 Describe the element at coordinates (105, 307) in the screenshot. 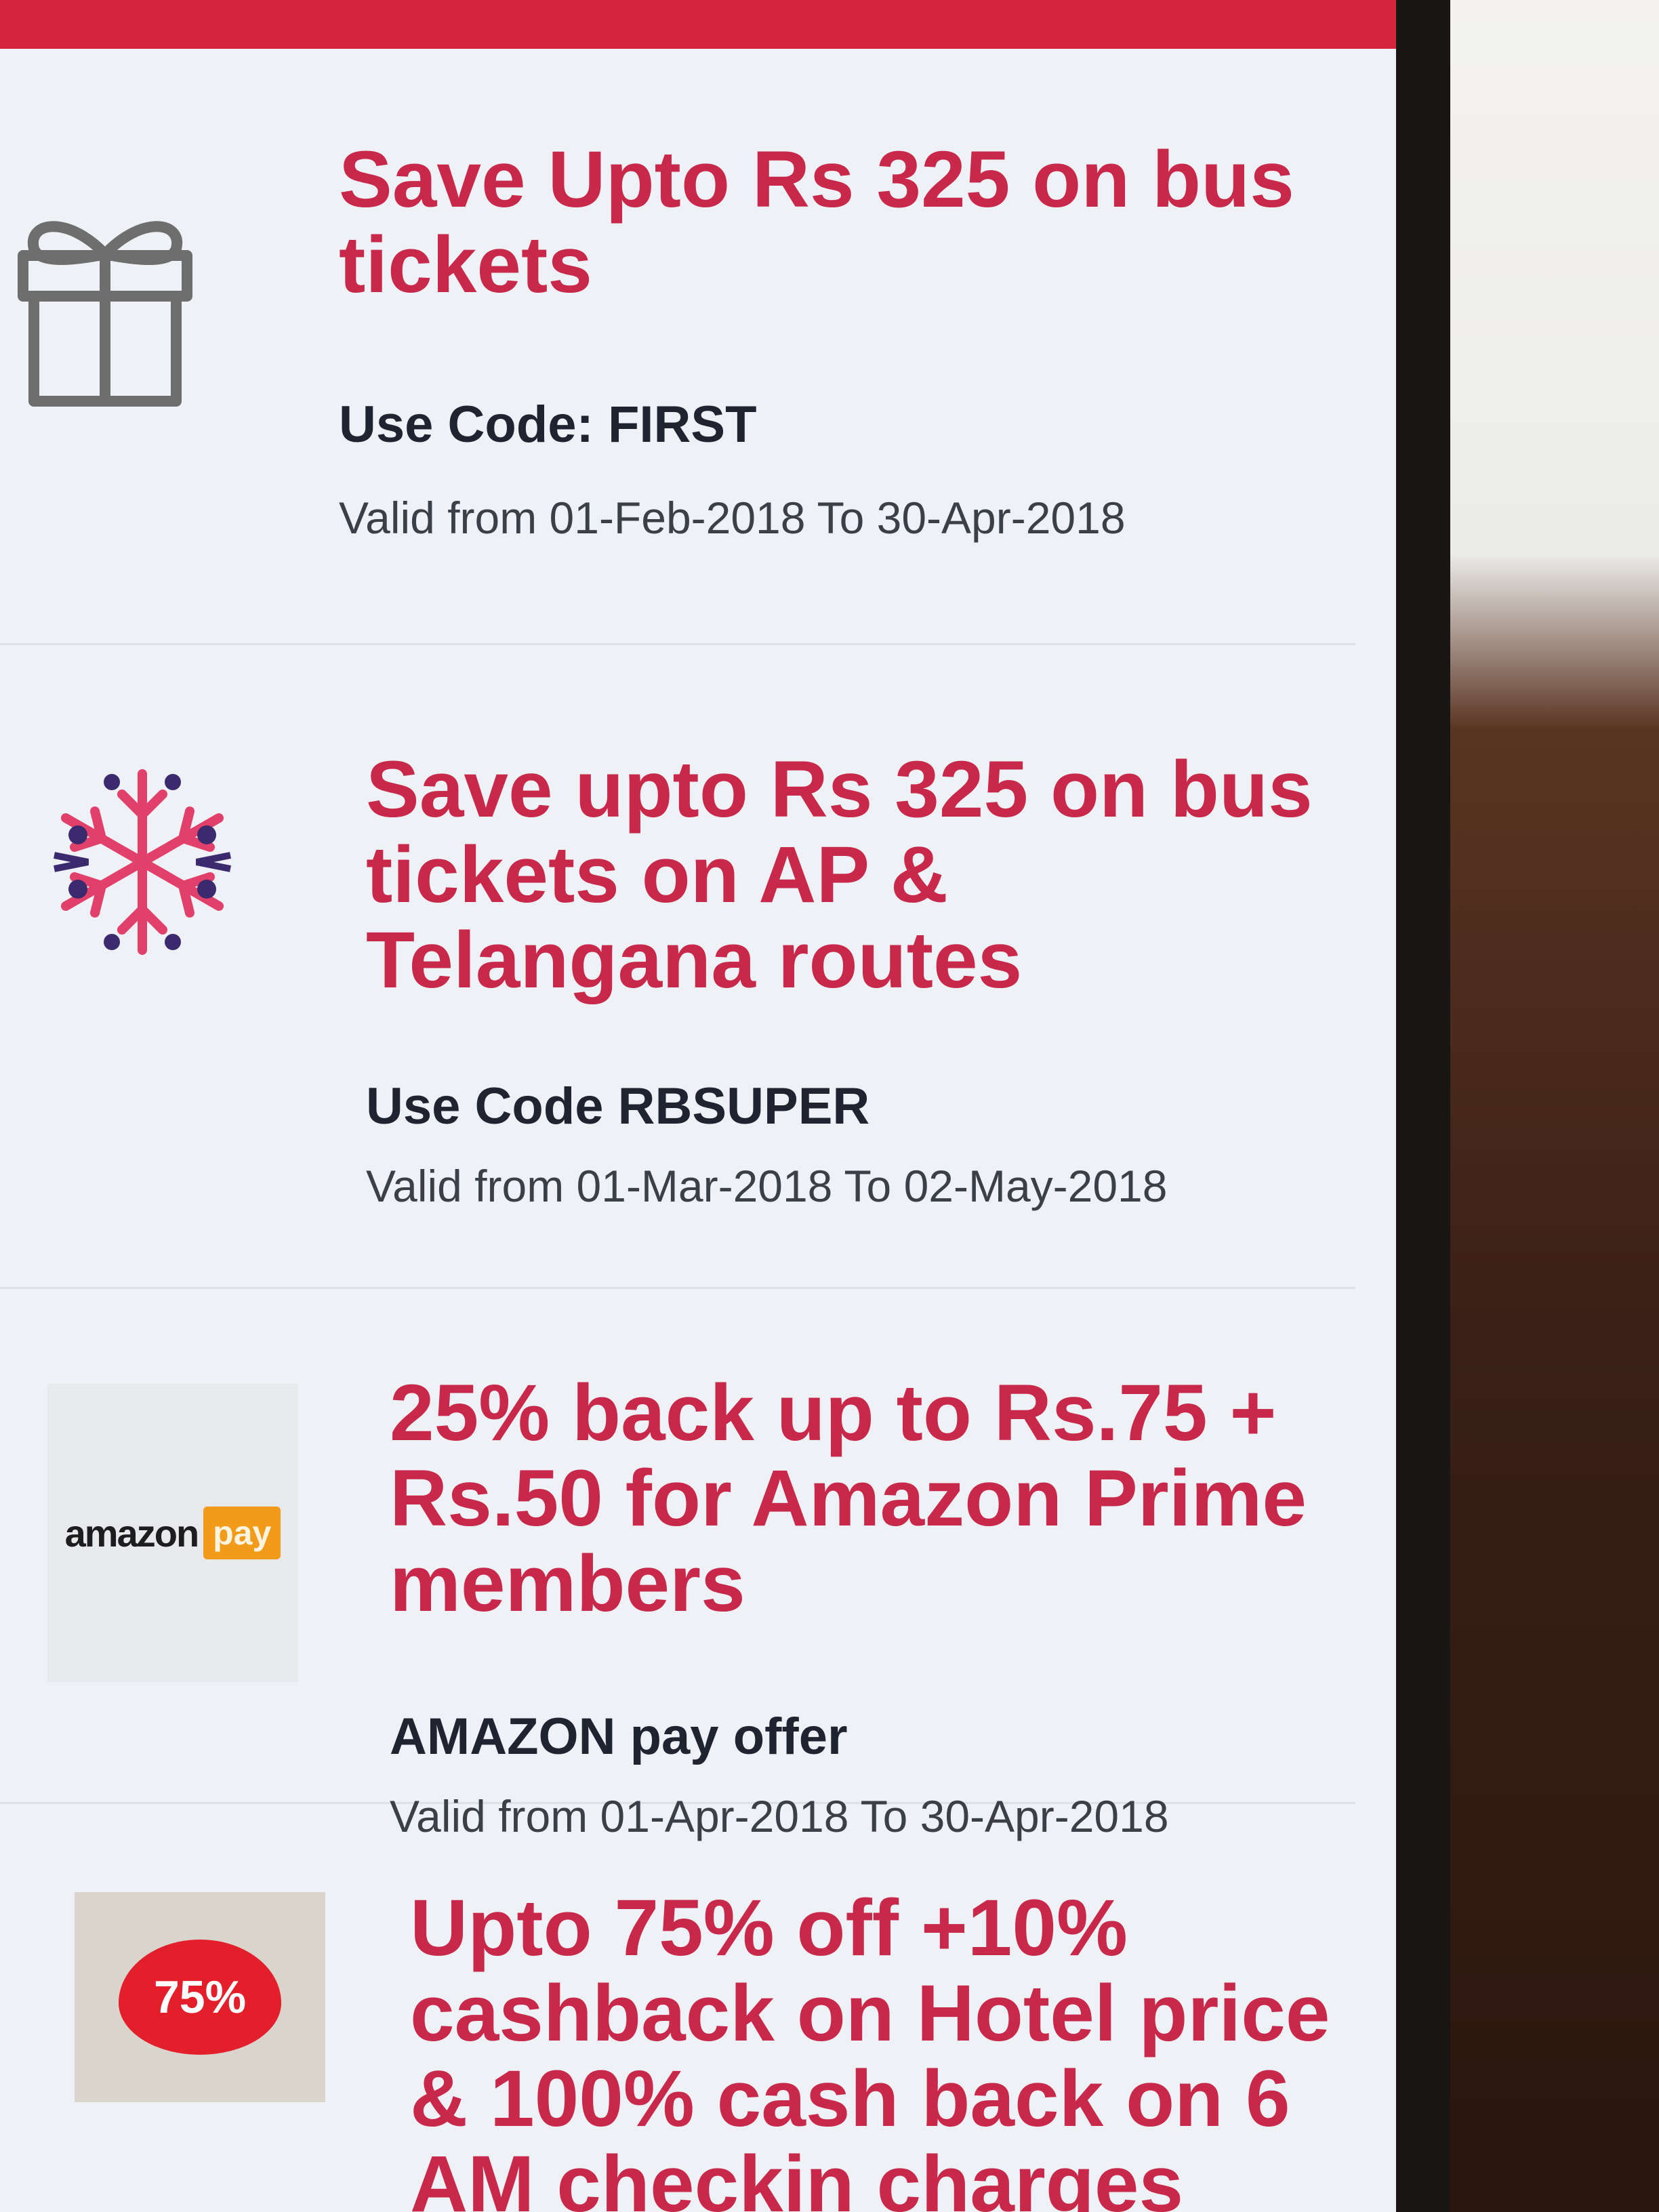

I see `gift-icon` at that location.